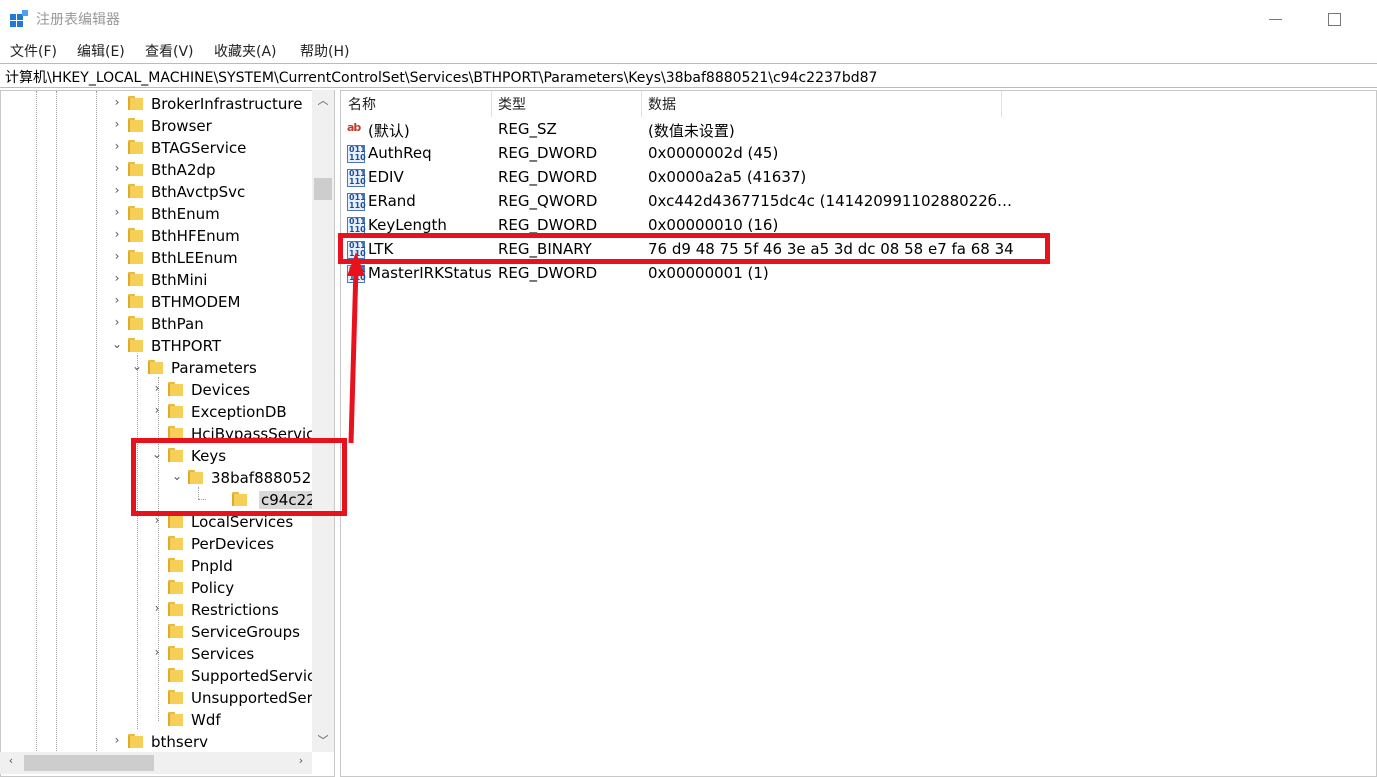 This screenshot has width=1377, height=777. What do you see at coordinates (512, 104) in the screenshot?
I see `column-header-type: 类型` at bounding box center [512, 104].